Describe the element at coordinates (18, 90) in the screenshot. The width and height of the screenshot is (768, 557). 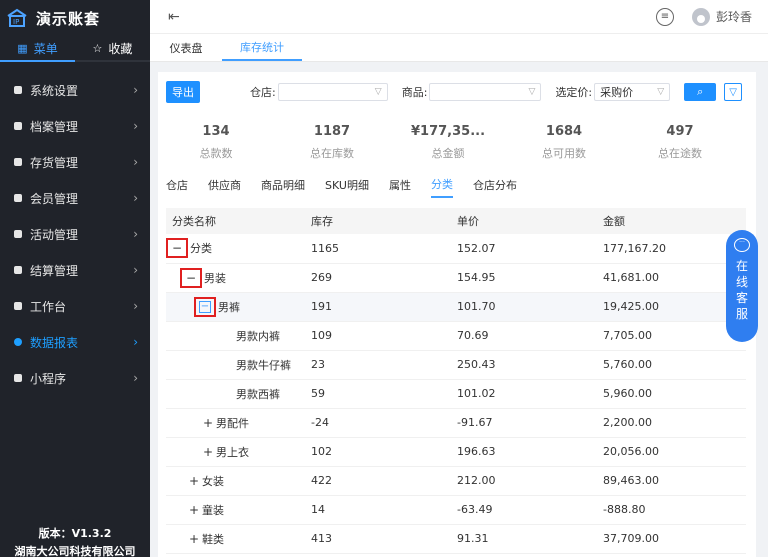
I see `settings-icon` at that location.